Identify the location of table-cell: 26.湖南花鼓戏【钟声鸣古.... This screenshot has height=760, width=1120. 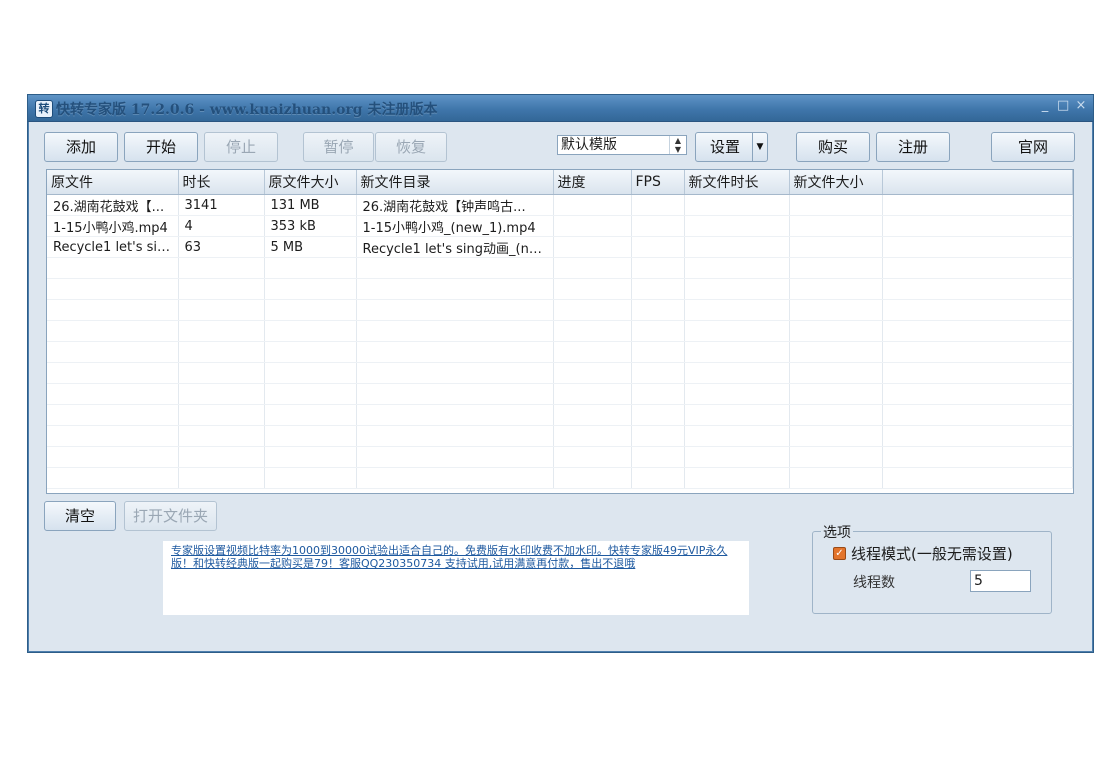
(455, 205).